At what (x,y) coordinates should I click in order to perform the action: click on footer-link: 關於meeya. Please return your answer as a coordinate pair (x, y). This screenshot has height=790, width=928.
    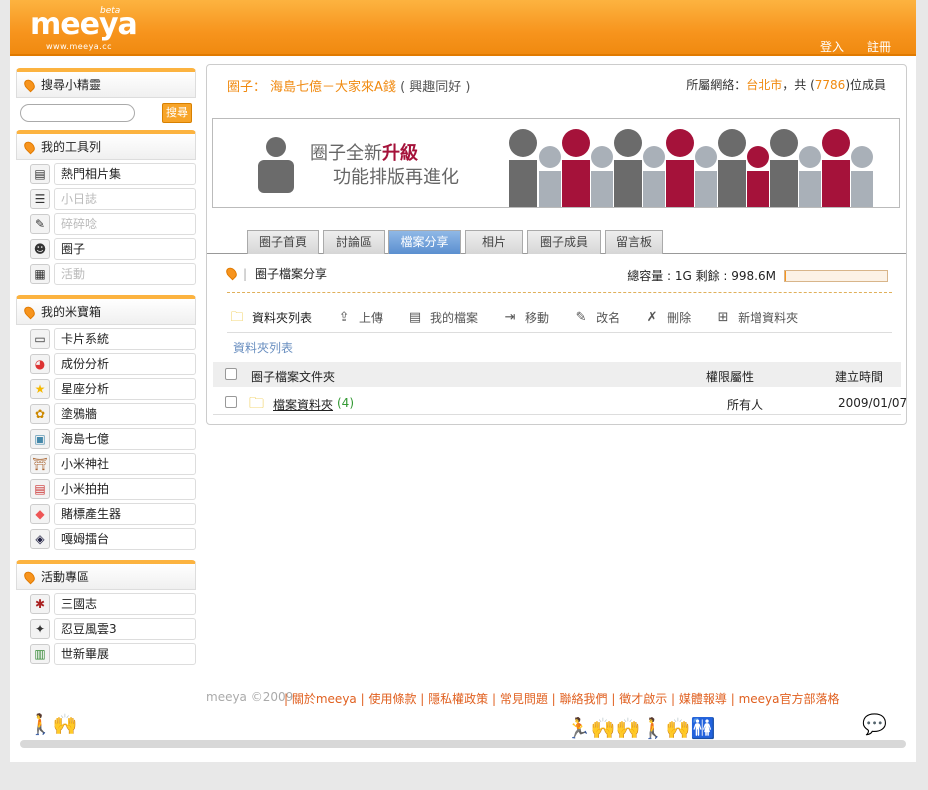
    Looking at the image, I should click on (324, 699).